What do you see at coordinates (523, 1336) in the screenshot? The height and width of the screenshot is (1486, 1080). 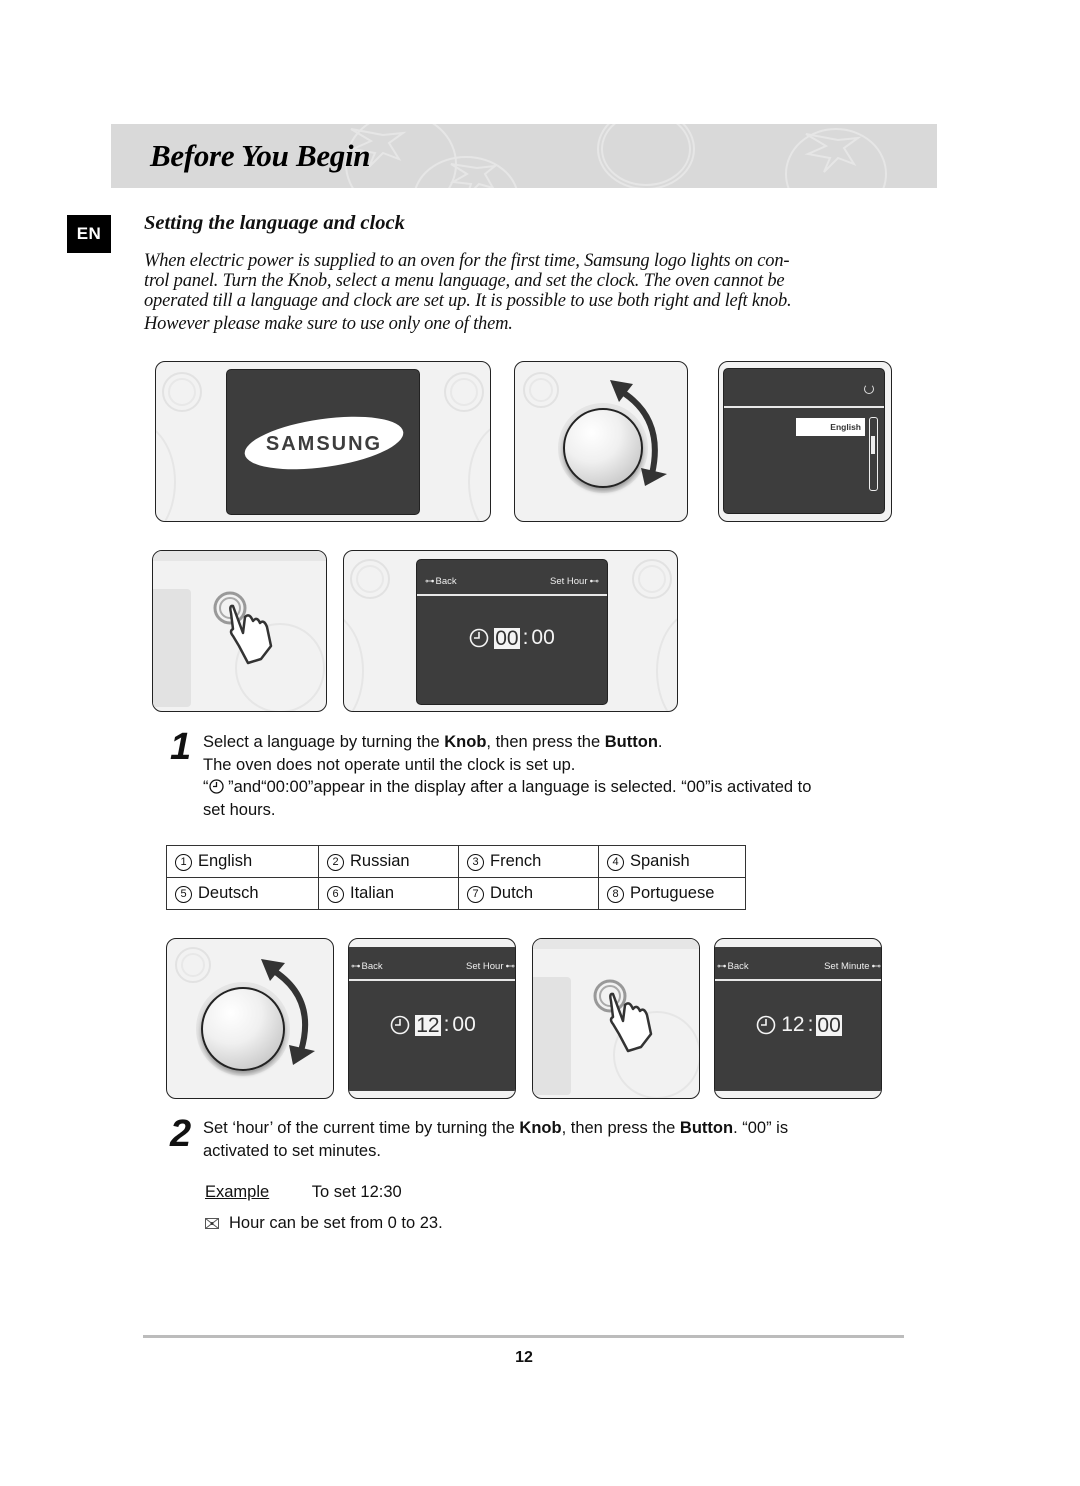 I see `footer-divider` at bounding box center [523, 1336].